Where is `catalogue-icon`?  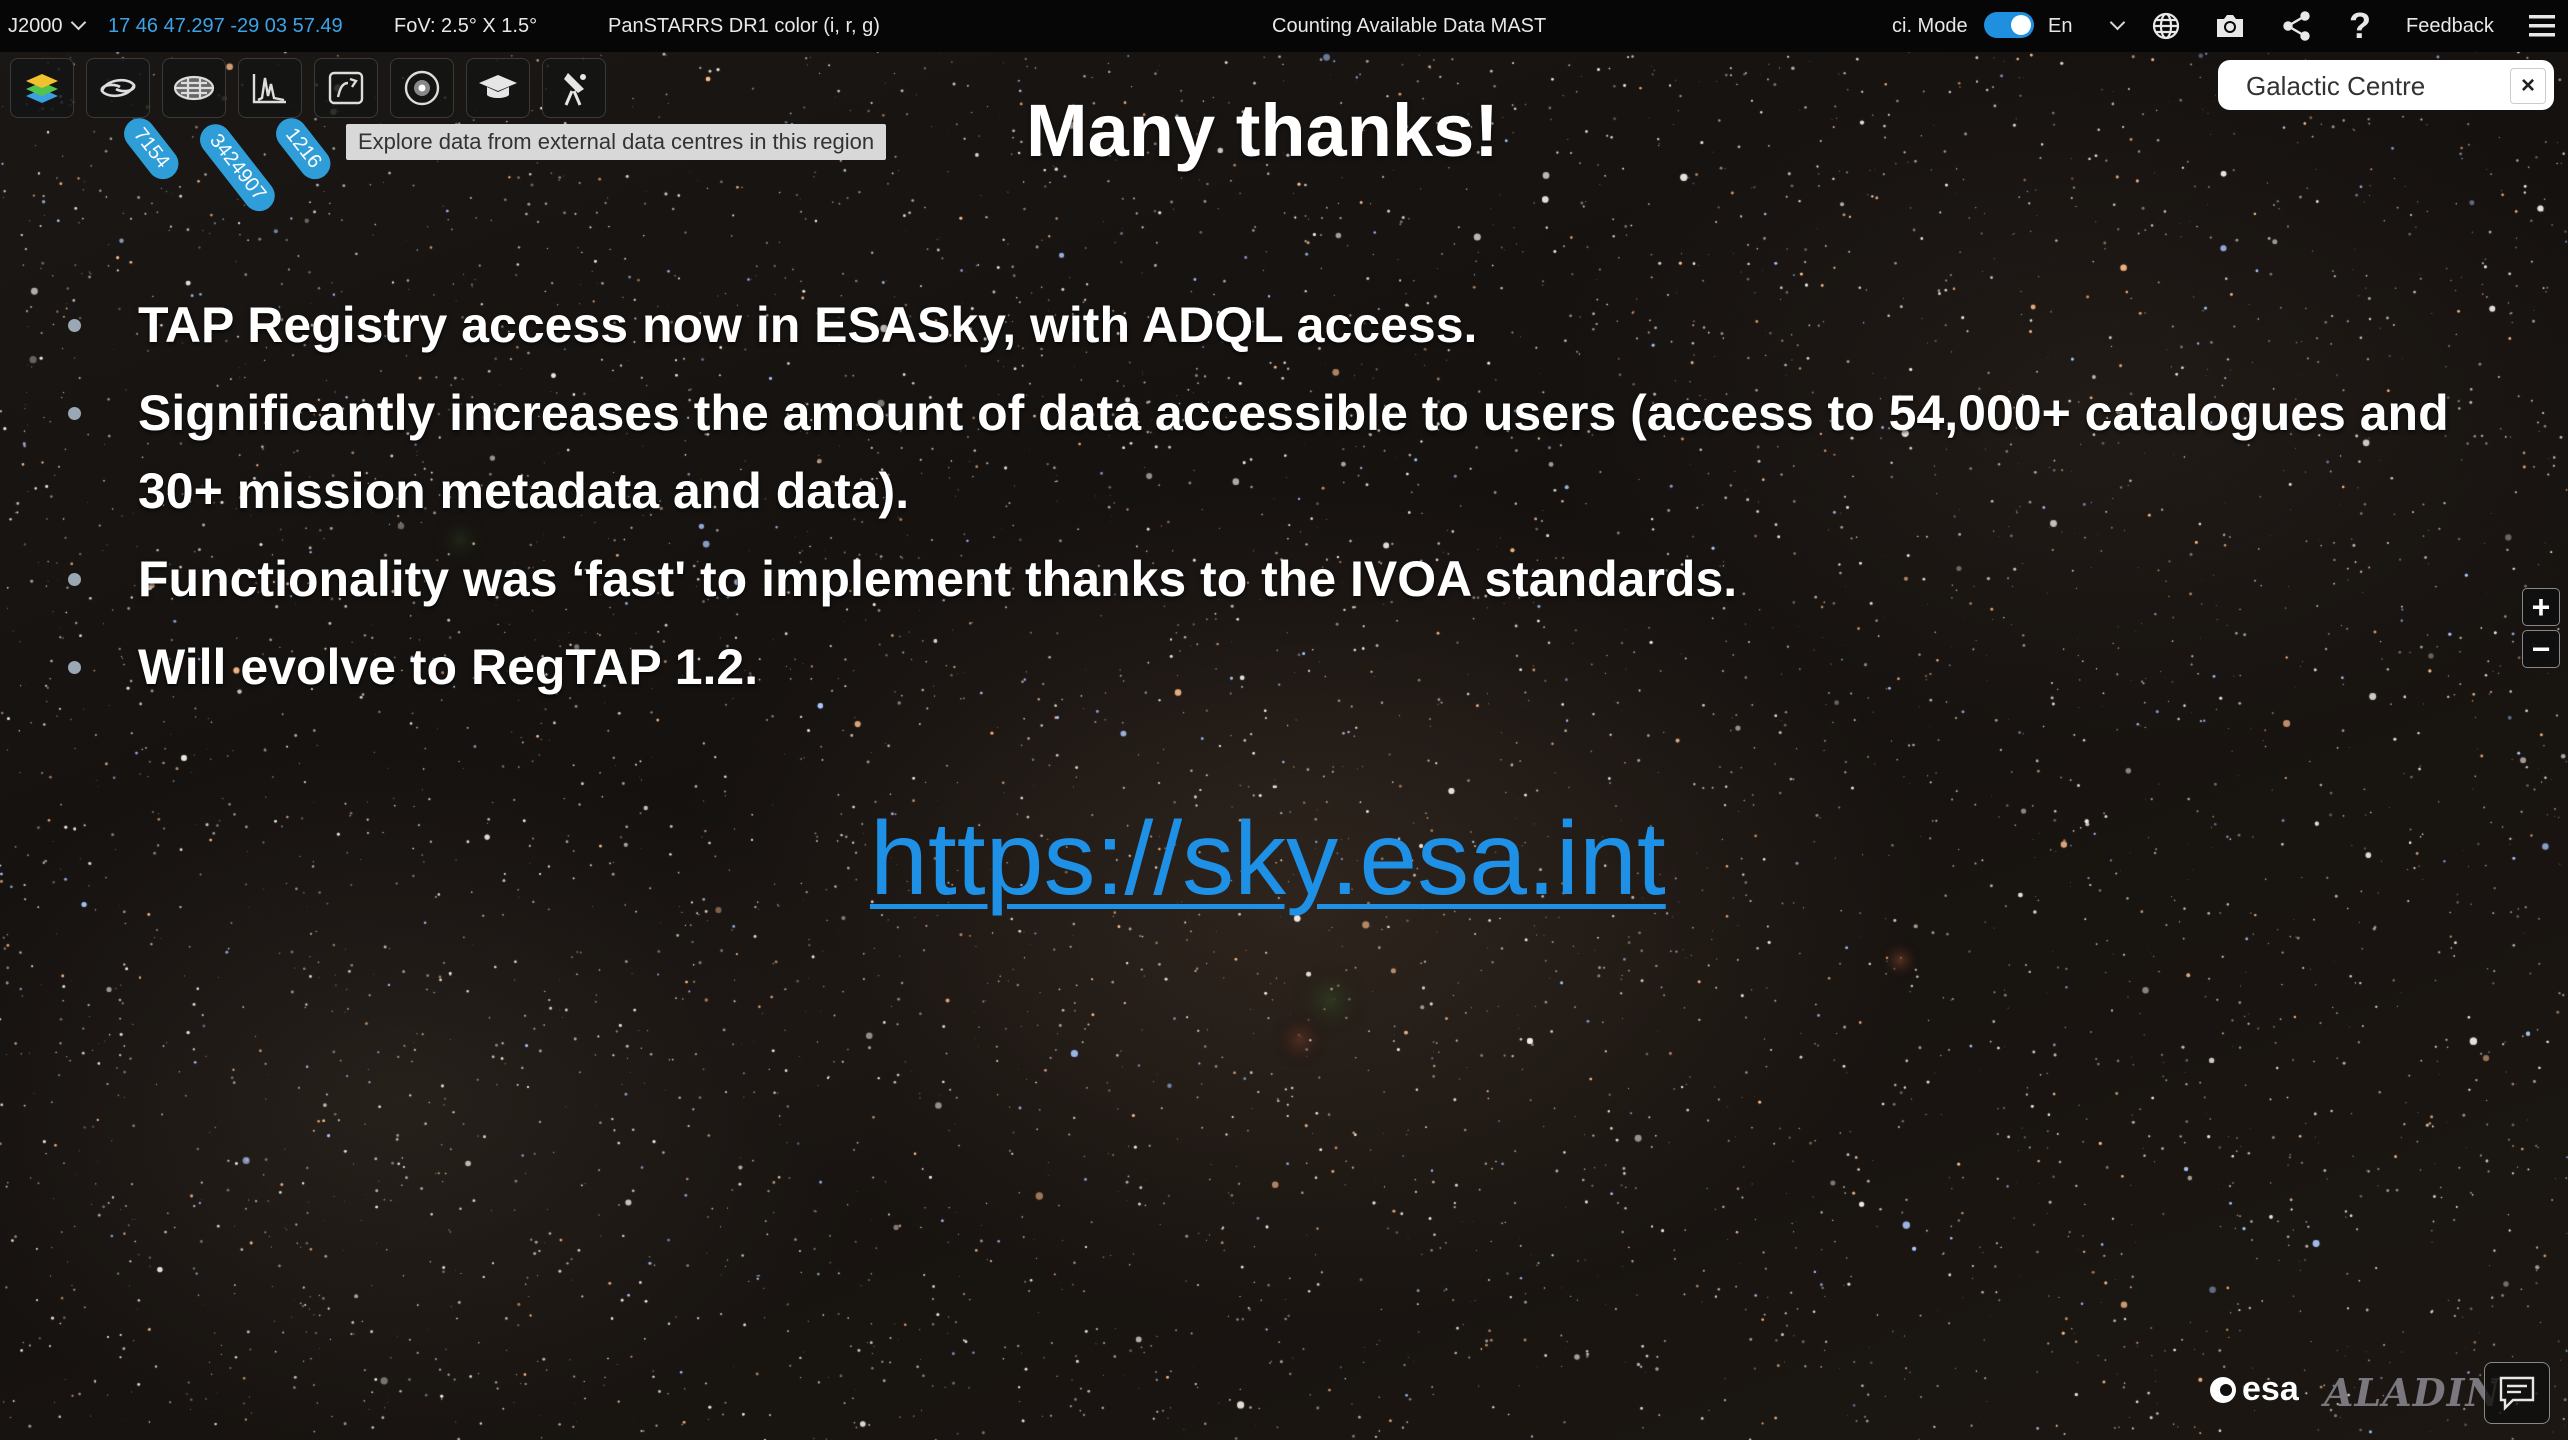
catalogue-icon is located at coordinates (194, 88).